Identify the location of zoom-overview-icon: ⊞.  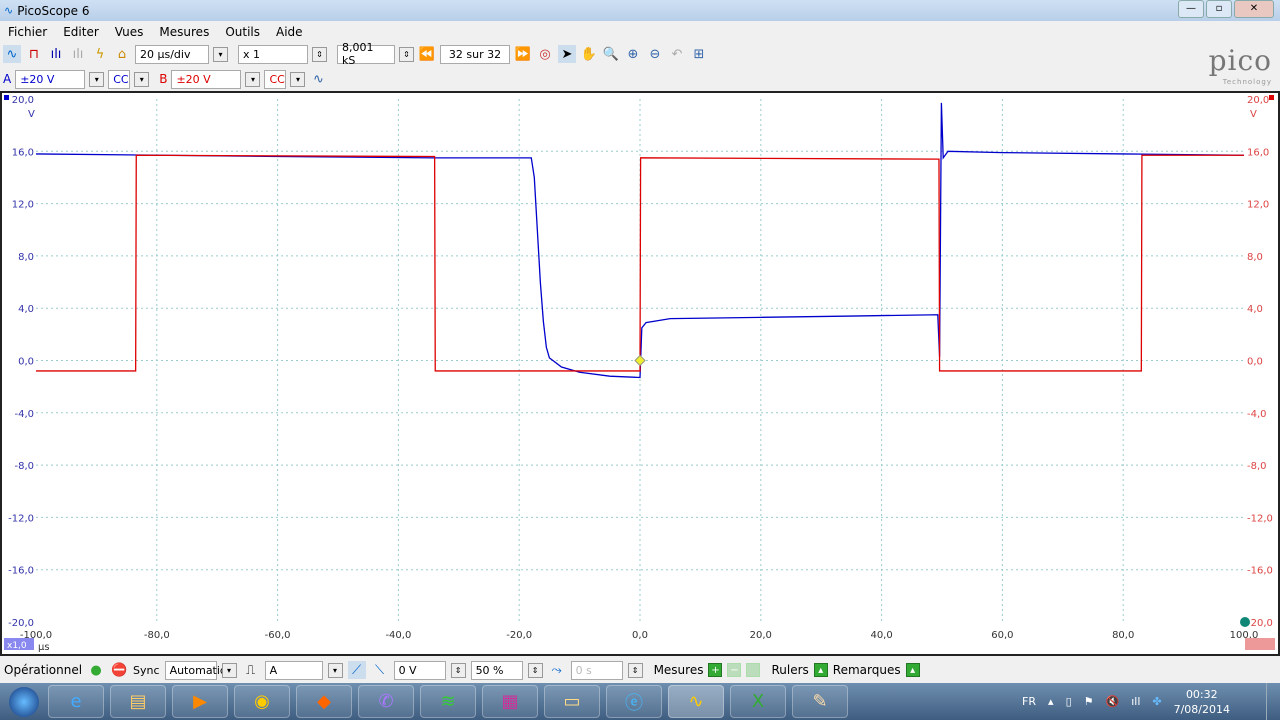
(699, 54).